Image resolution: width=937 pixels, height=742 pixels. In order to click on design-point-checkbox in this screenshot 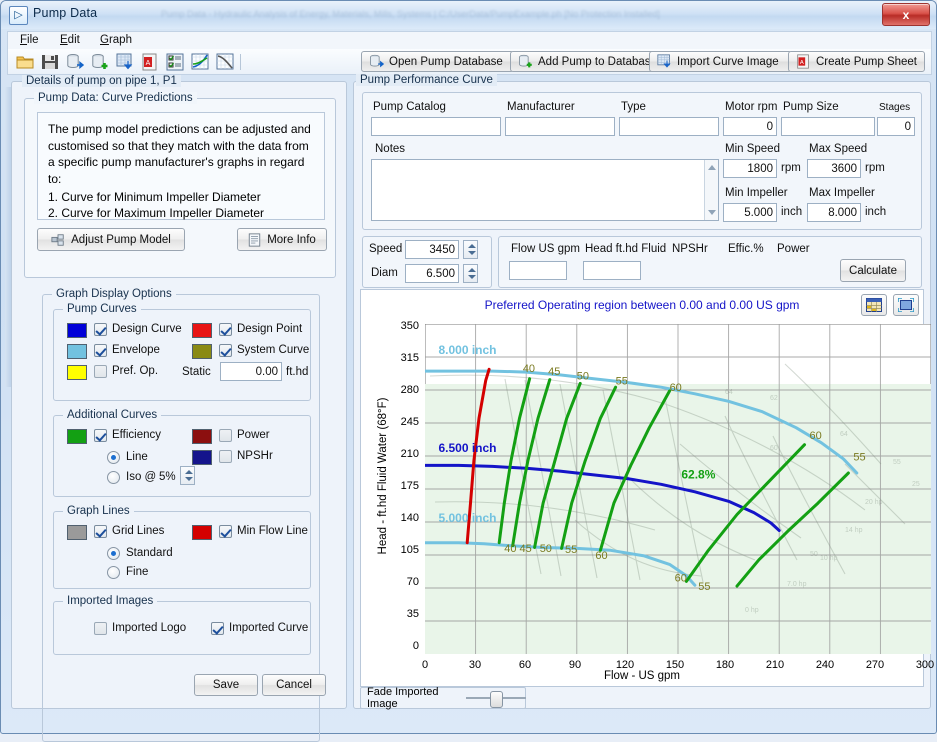, I will do `click(225, 329)`.